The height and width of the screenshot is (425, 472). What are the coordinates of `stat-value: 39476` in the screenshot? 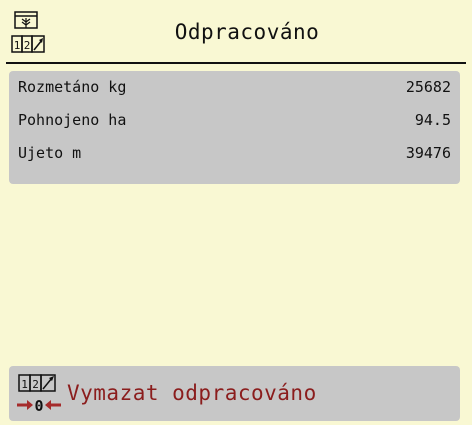 It's located at (428, 153).